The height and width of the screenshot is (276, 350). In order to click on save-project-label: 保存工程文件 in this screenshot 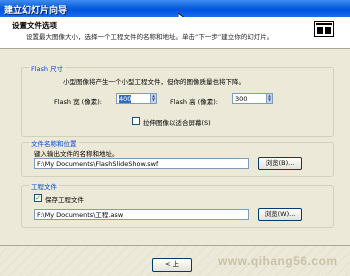, I will do `click(64, 199)`.